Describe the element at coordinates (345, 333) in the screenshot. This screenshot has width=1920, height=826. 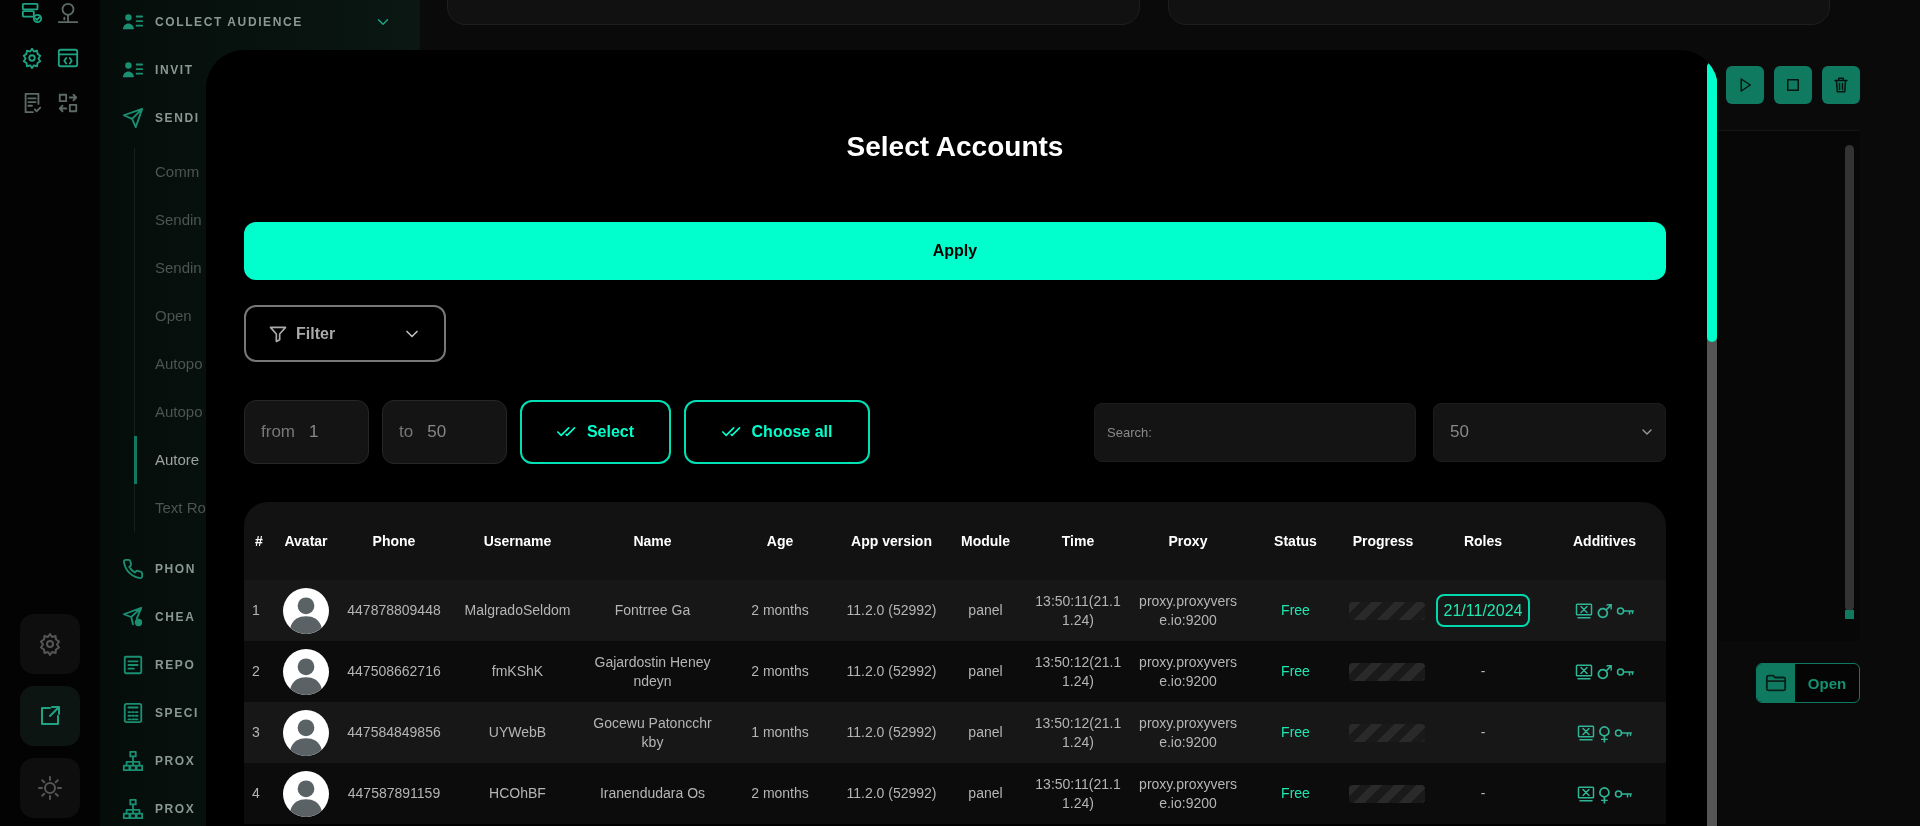
I see `filter-dropdown: Filter` at that location.